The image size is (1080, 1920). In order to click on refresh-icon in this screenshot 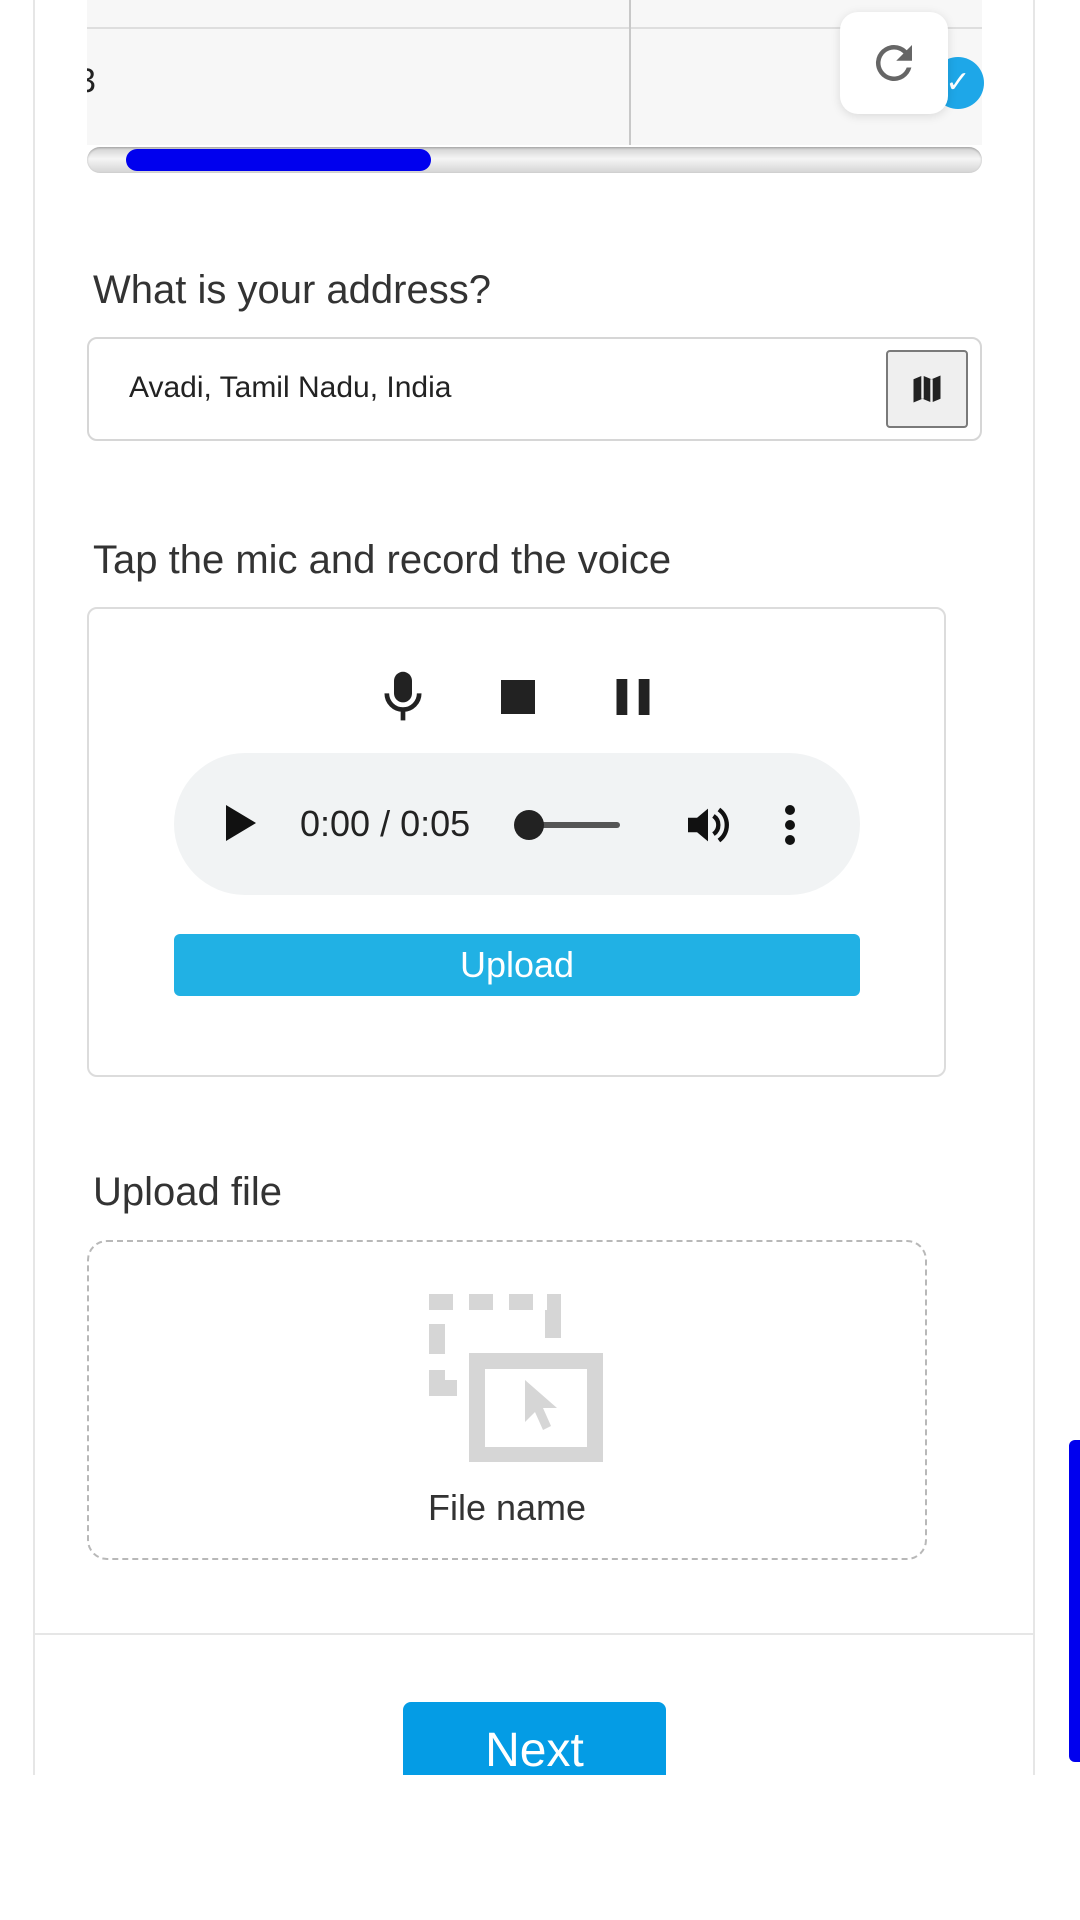, I will do `click(893, 62)`.